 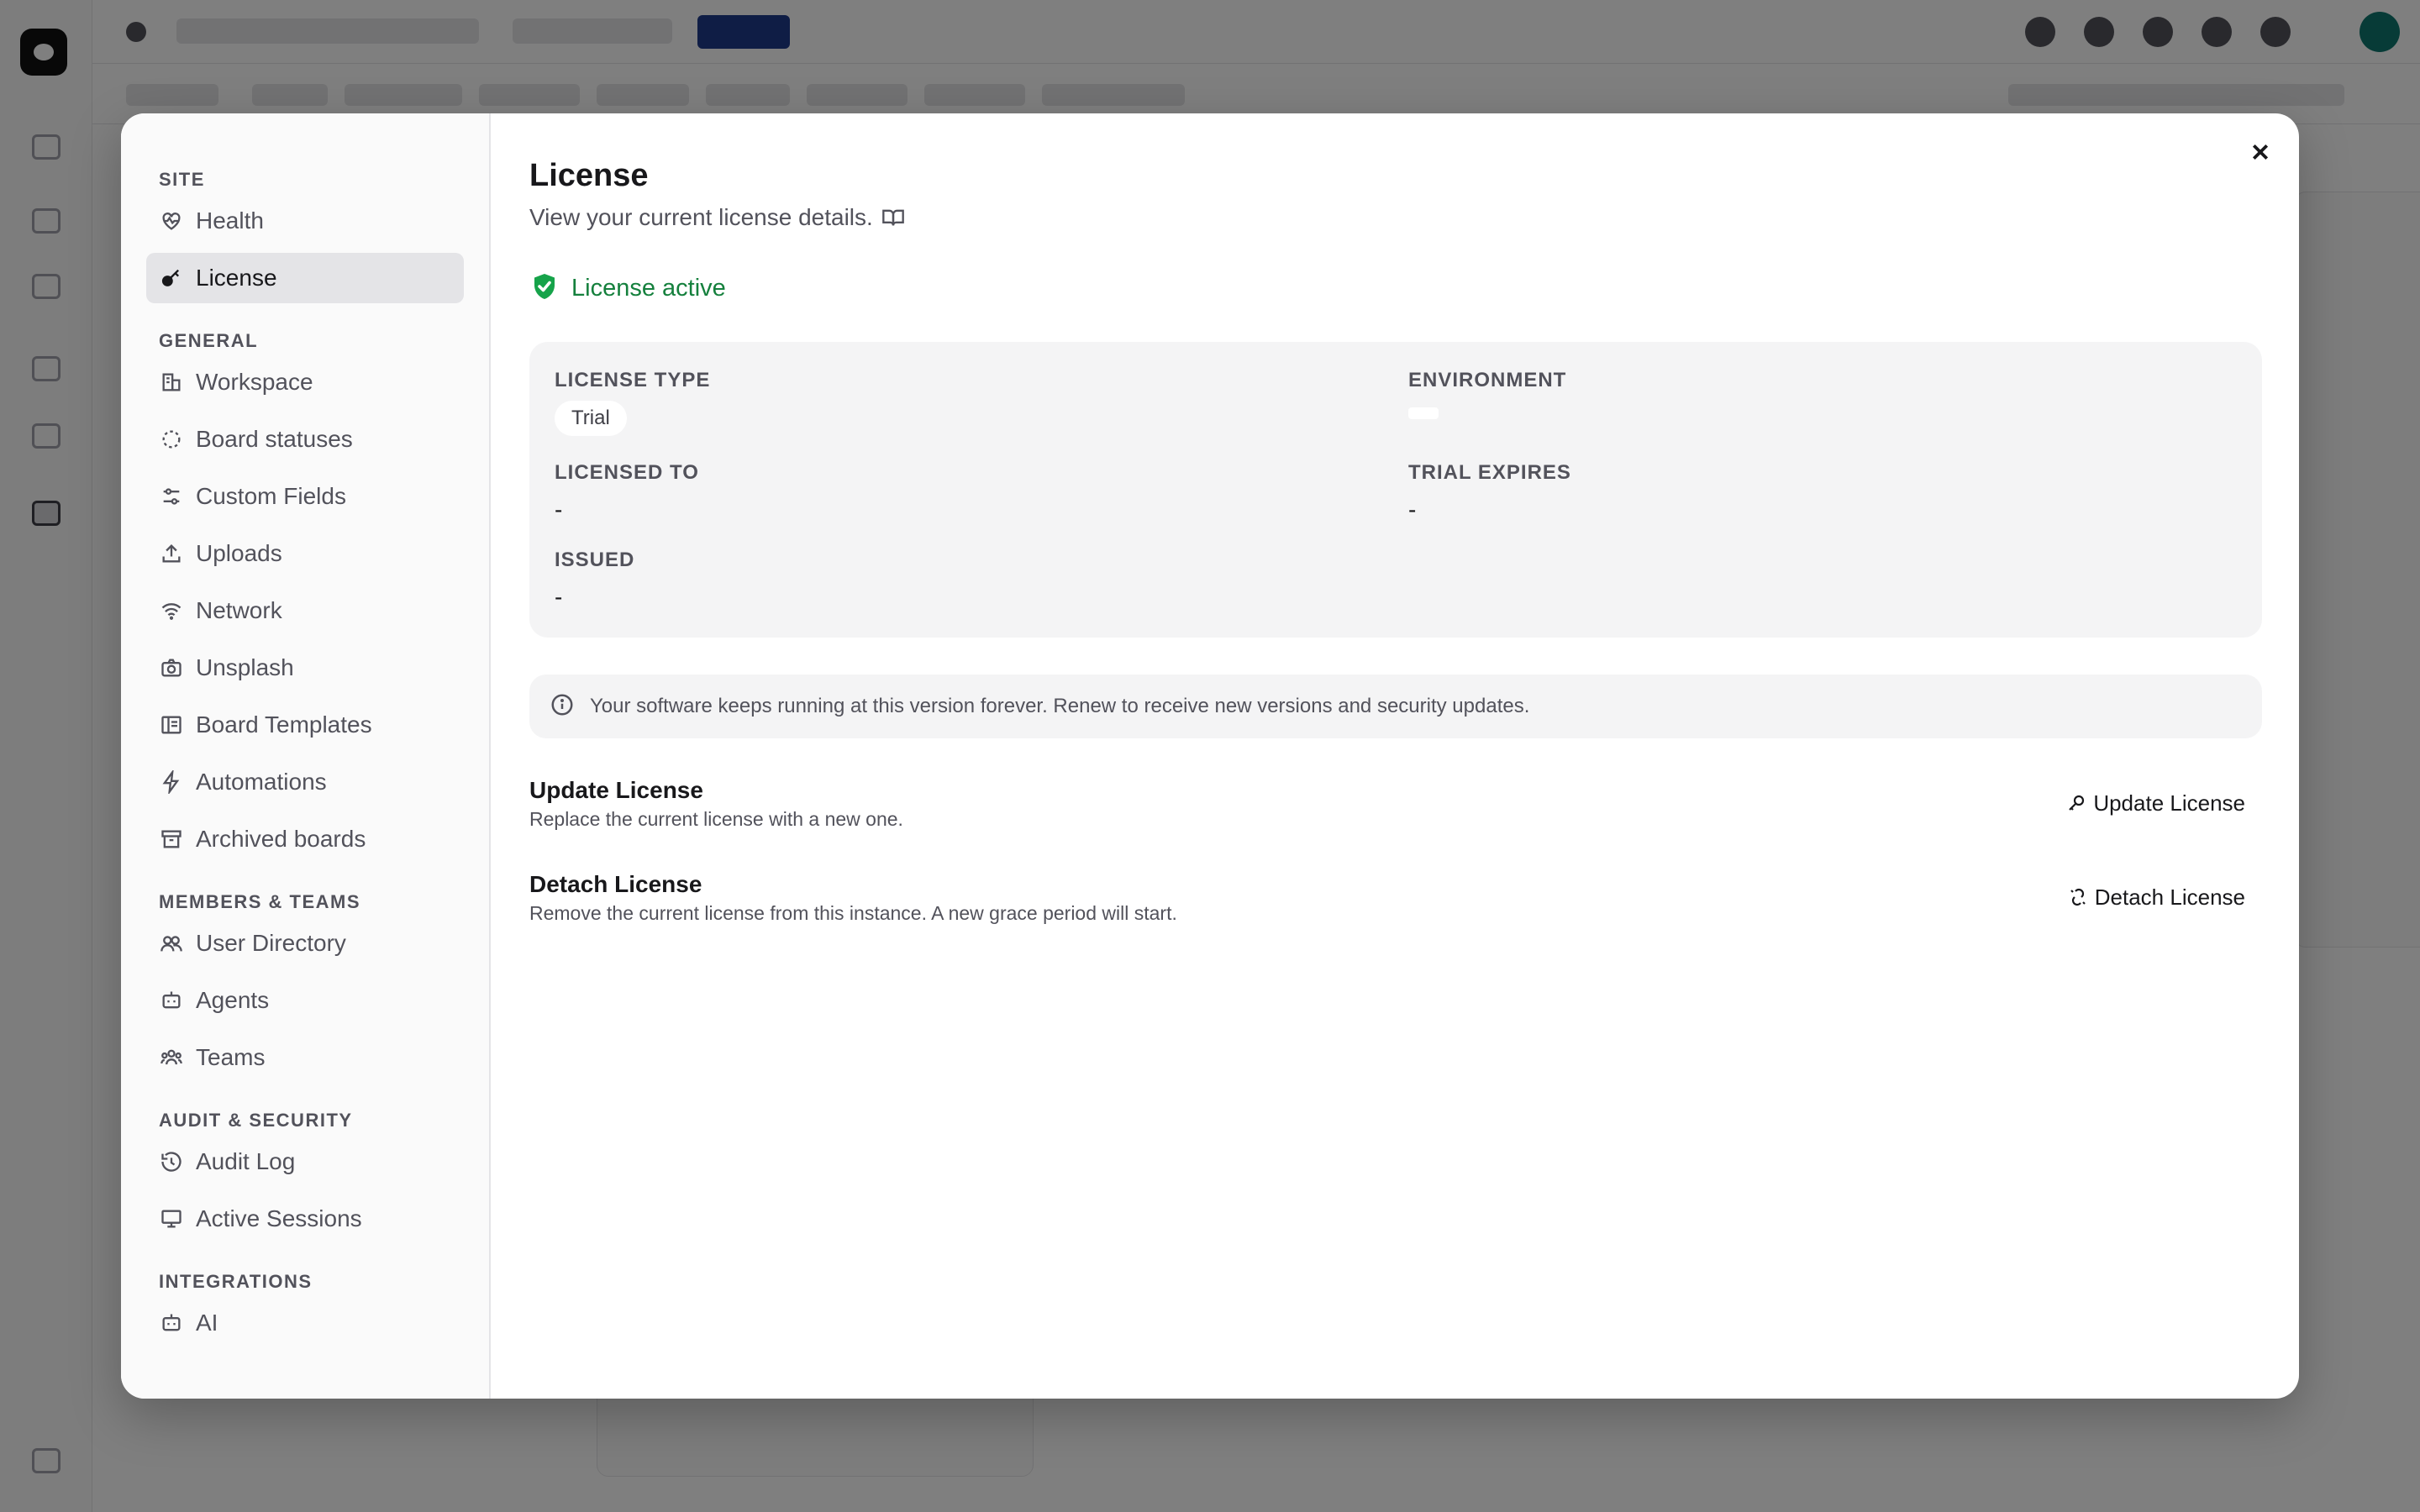 What do you see at coordinates (230, 220) in the screenshot?
I see `sidebar-item-label: Health` at bounding box center [230, 220].